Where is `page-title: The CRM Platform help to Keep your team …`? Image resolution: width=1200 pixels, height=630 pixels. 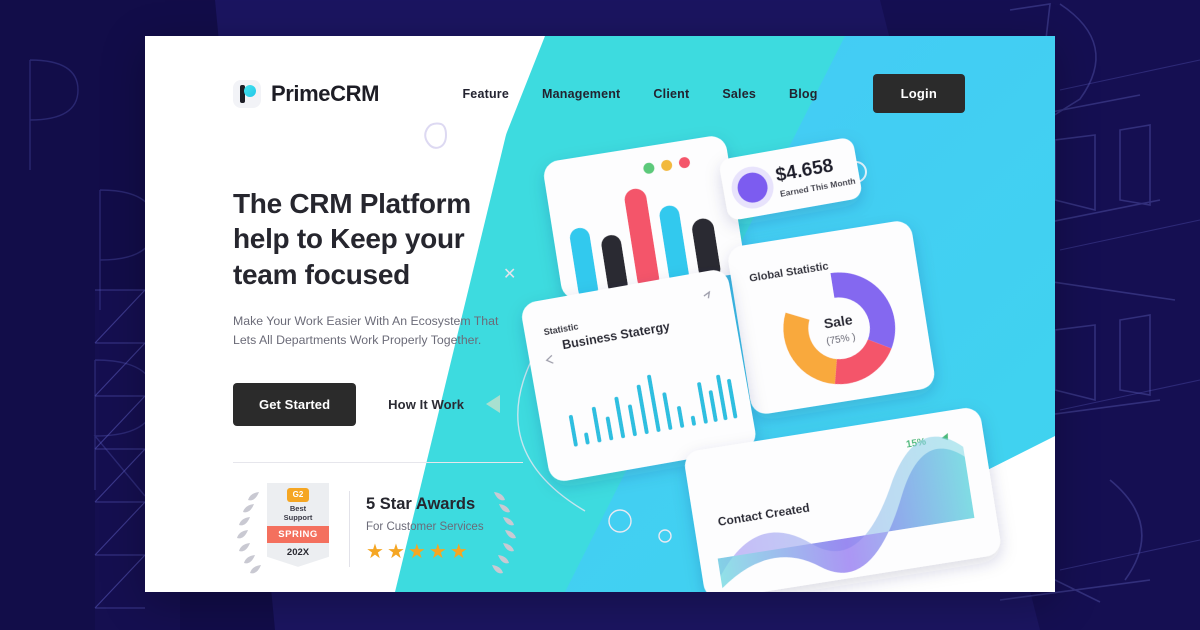 page-title: The CRM Platform help to Keep your team … is located at coordinates (383, 239).